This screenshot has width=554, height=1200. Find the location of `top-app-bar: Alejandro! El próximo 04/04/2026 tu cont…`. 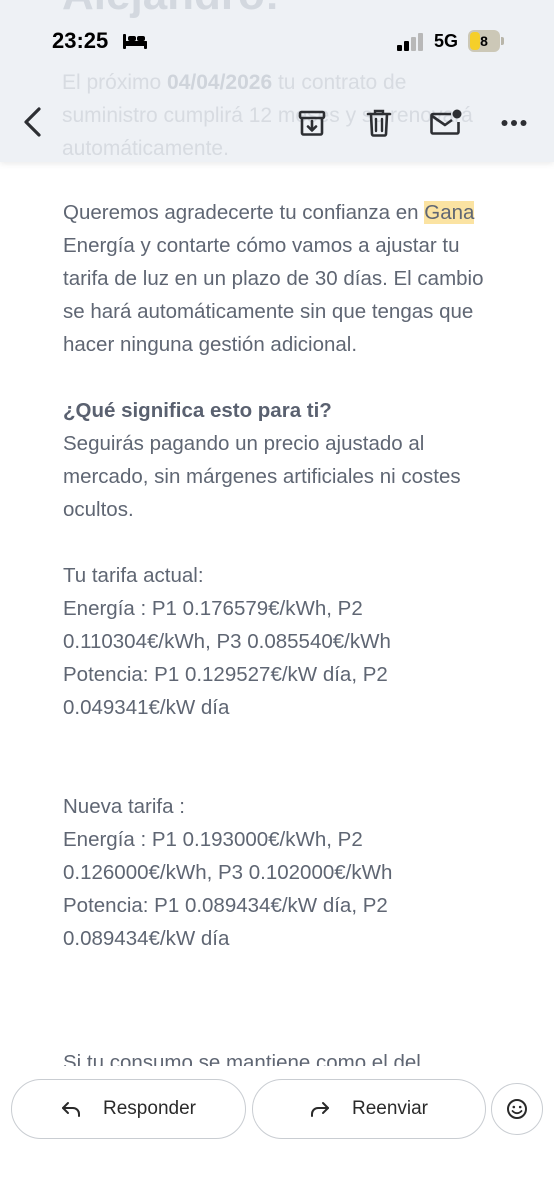

top-app-bar: Alejandro! El próximo 04/04/2026 tu cont… is located at coordinates (277, 81).